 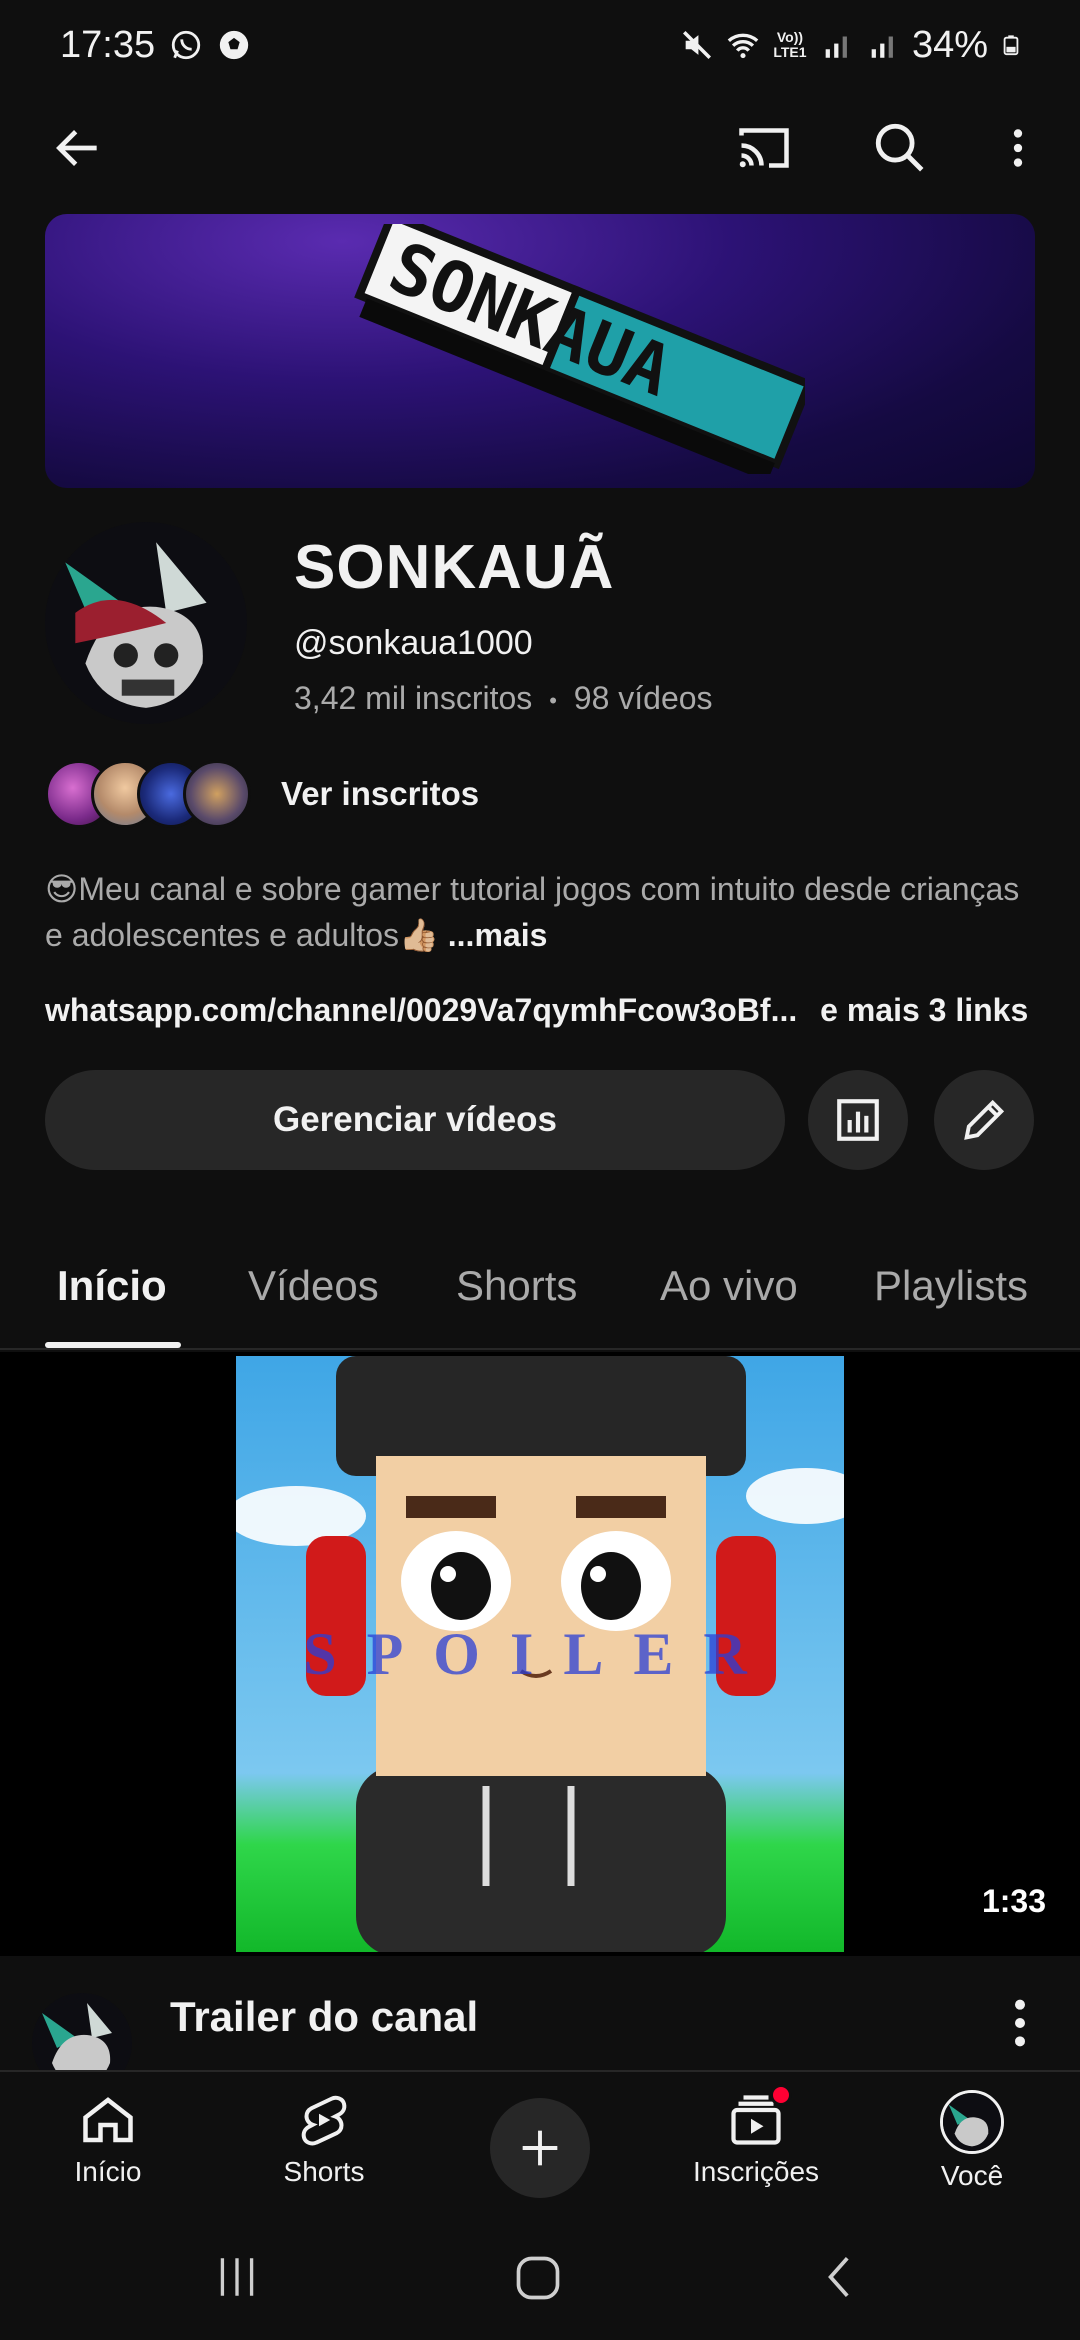 What do you see at coordinates (643, 698) in the screenshot?
I see `video-count: 98 vídeos` at bounding box center [643, 698].